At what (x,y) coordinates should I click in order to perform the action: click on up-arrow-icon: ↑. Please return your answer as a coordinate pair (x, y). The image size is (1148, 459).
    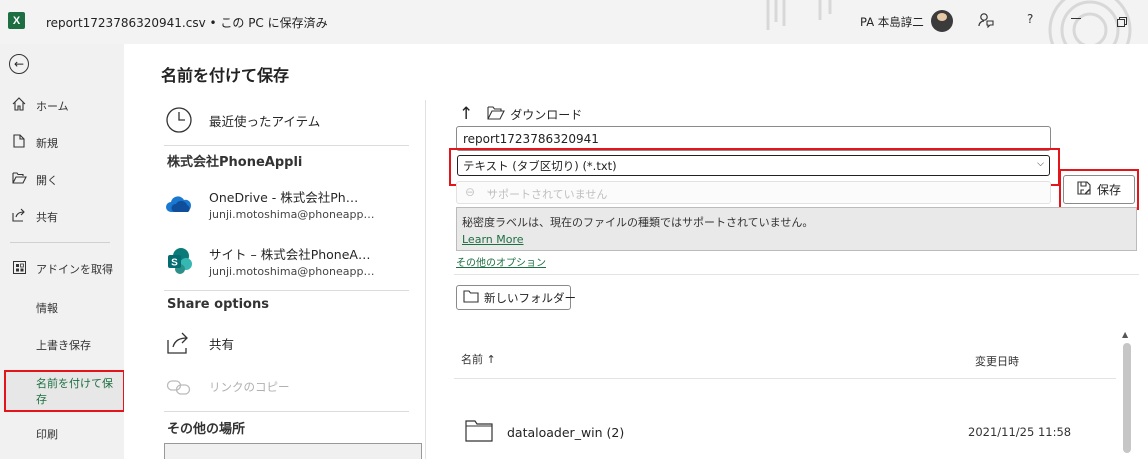
    Looking at the image, I should click on (466, 114).